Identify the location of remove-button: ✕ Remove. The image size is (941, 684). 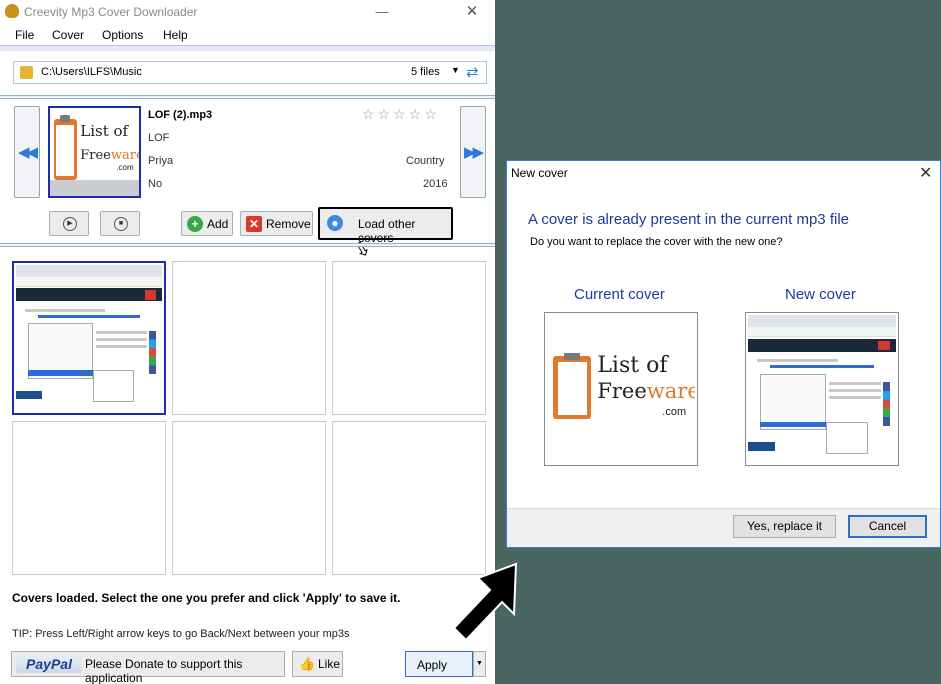
(276, 223).